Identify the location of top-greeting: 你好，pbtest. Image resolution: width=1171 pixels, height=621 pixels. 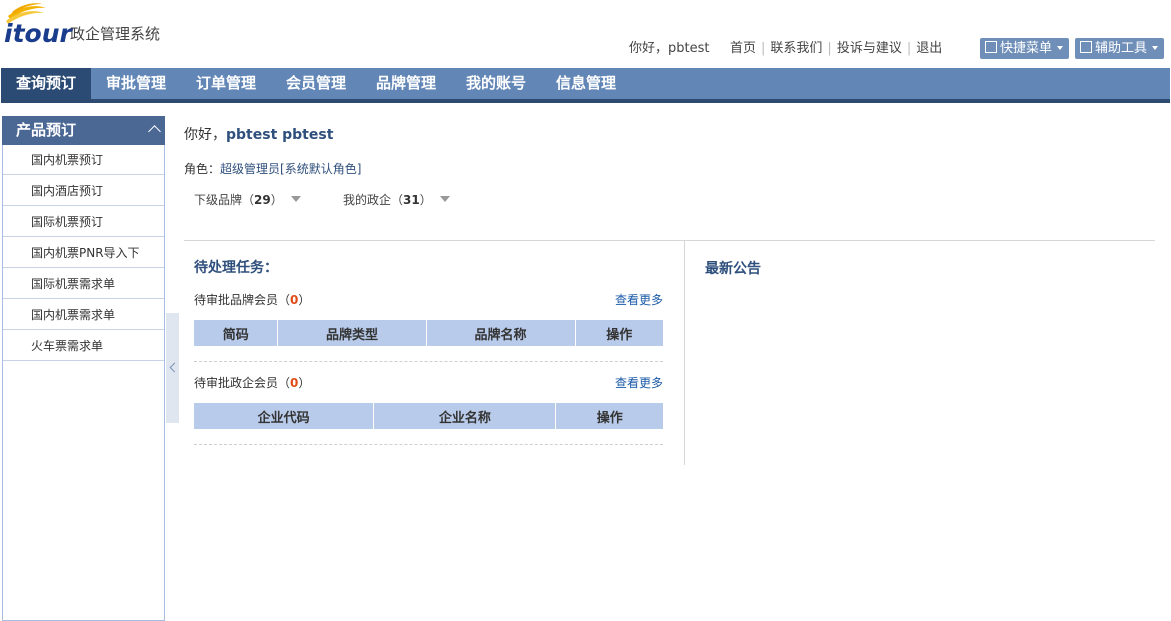
(669, 48).